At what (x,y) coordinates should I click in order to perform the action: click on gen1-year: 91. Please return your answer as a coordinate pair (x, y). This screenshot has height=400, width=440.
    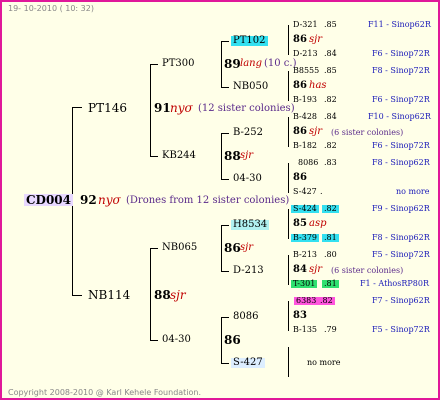
    Looking at the image, I should click on (162, 108).